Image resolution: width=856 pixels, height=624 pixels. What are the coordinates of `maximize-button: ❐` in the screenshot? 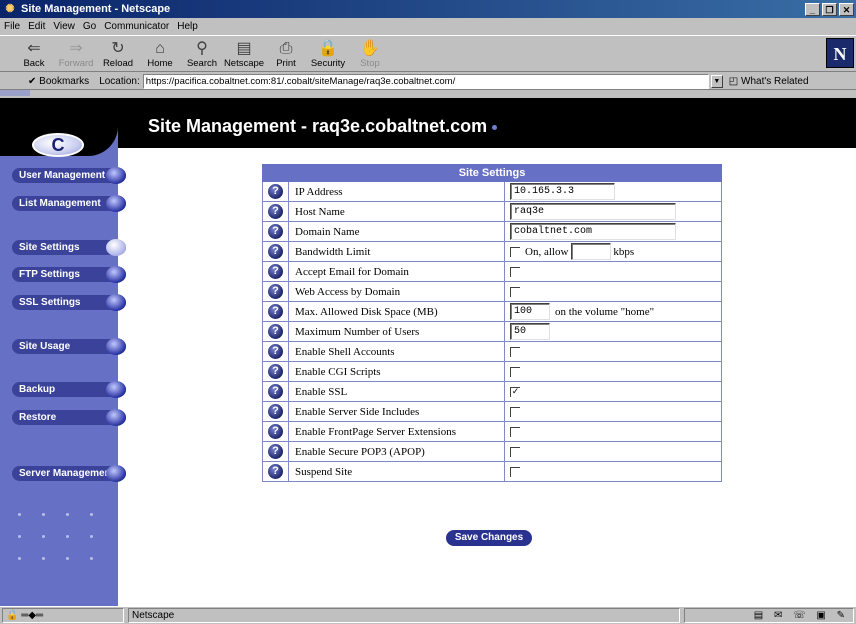 It's located at (829, 9).